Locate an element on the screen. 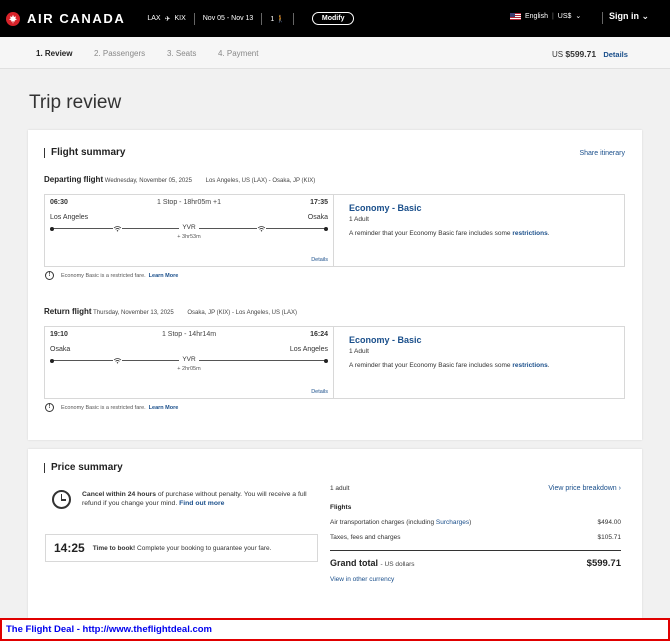 The image size is (670, 641). arrival-time: 17:35 is located at coordinates (319, 202).